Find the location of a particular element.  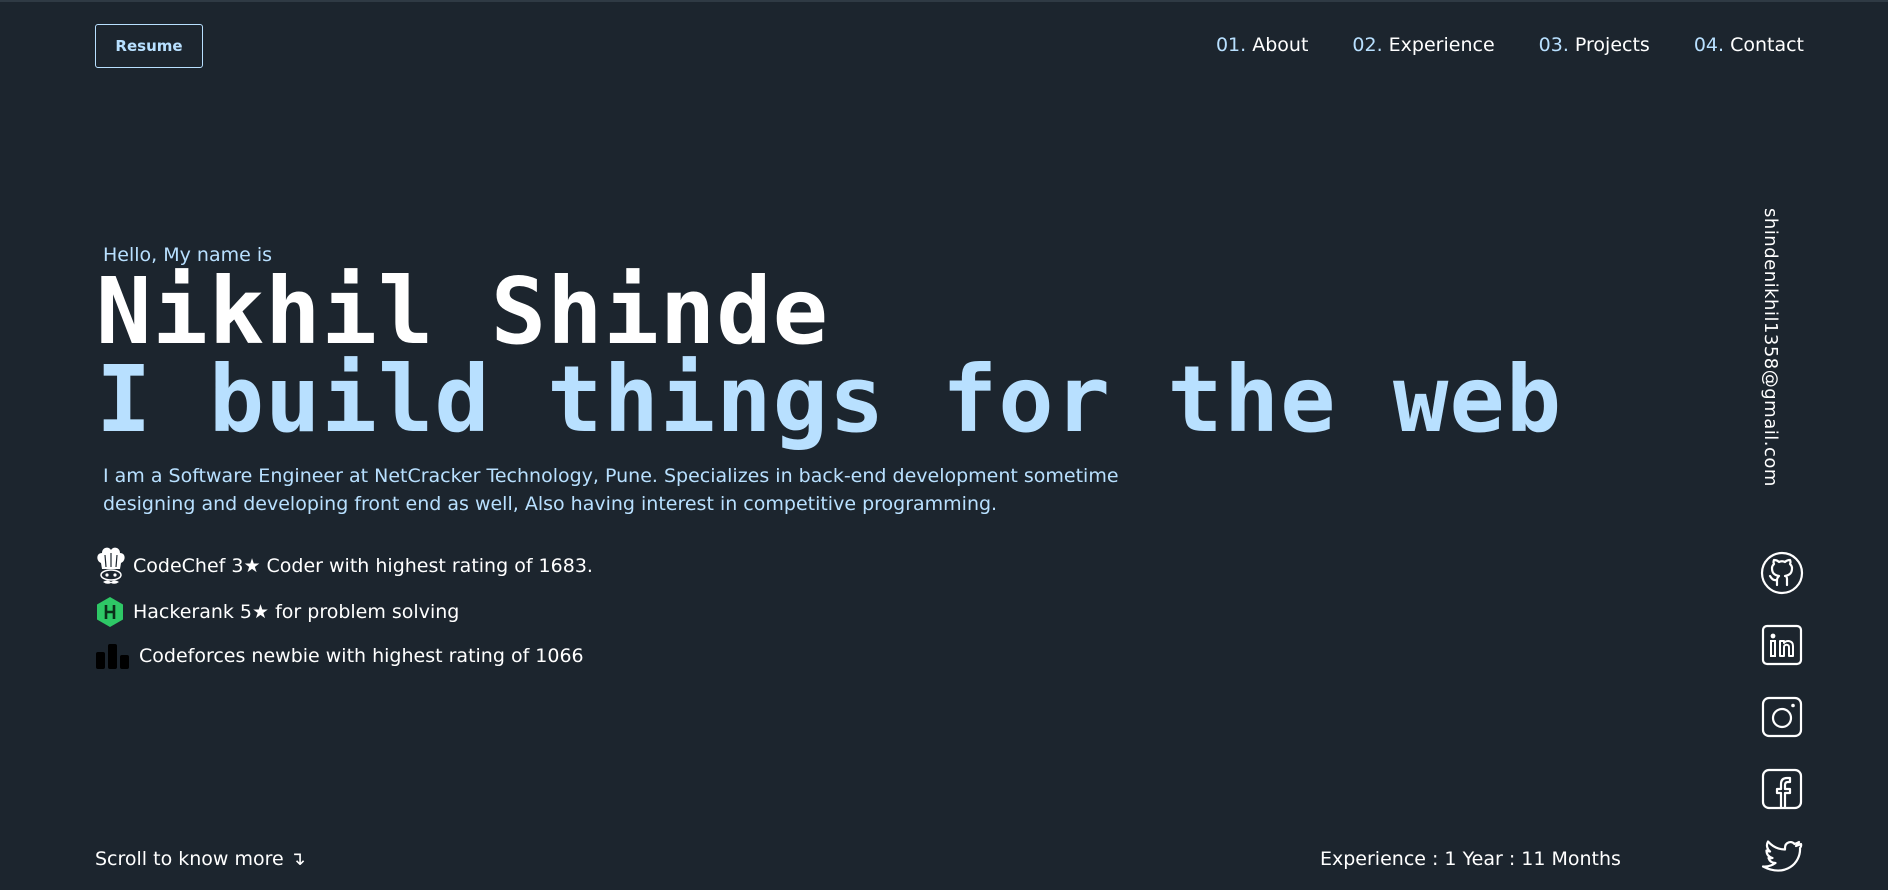

nav-number: 03. is located at coordinates (1553, 45).